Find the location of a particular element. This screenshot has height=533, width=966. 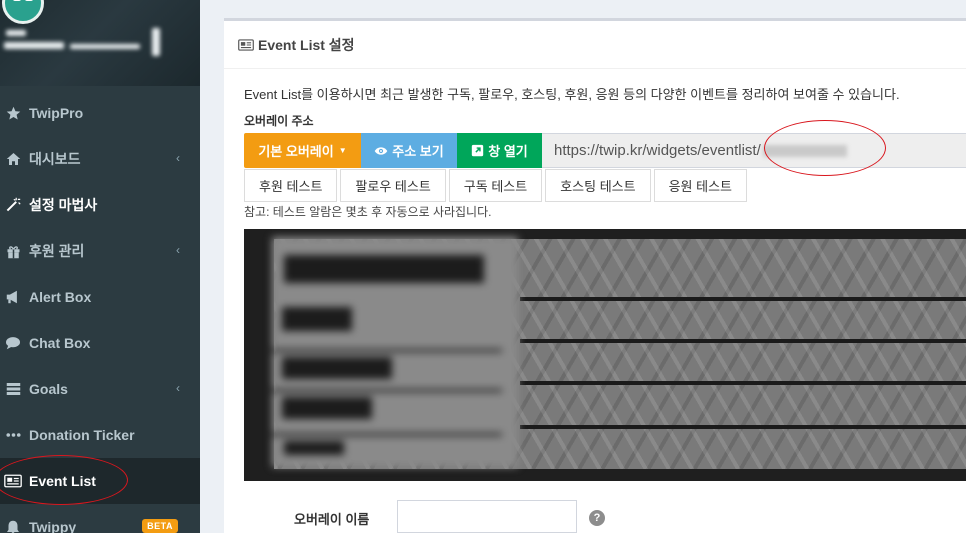

avatar is located at coordinates (23, 12).